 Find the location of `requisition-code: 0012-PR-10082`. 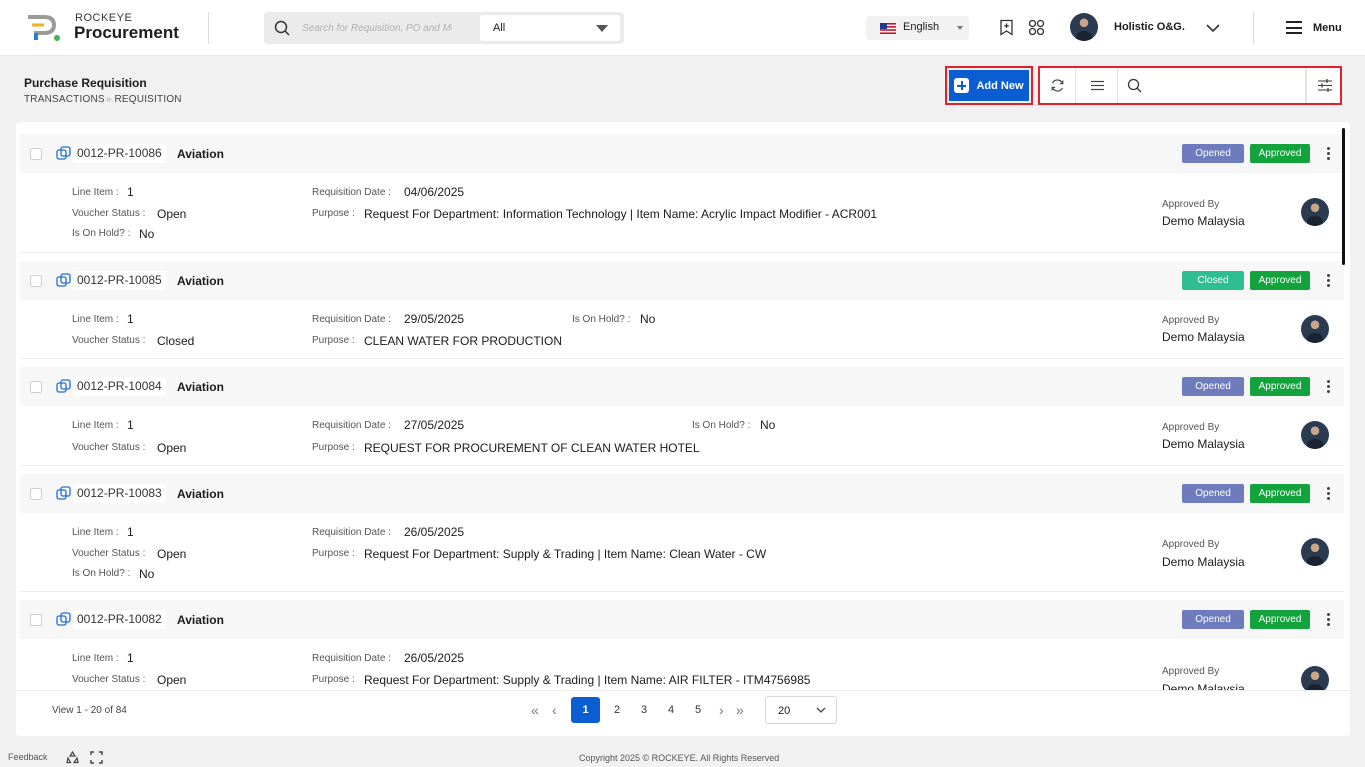

requisition-code: 0012-PR-10082 is located at coordinates (119, 619).